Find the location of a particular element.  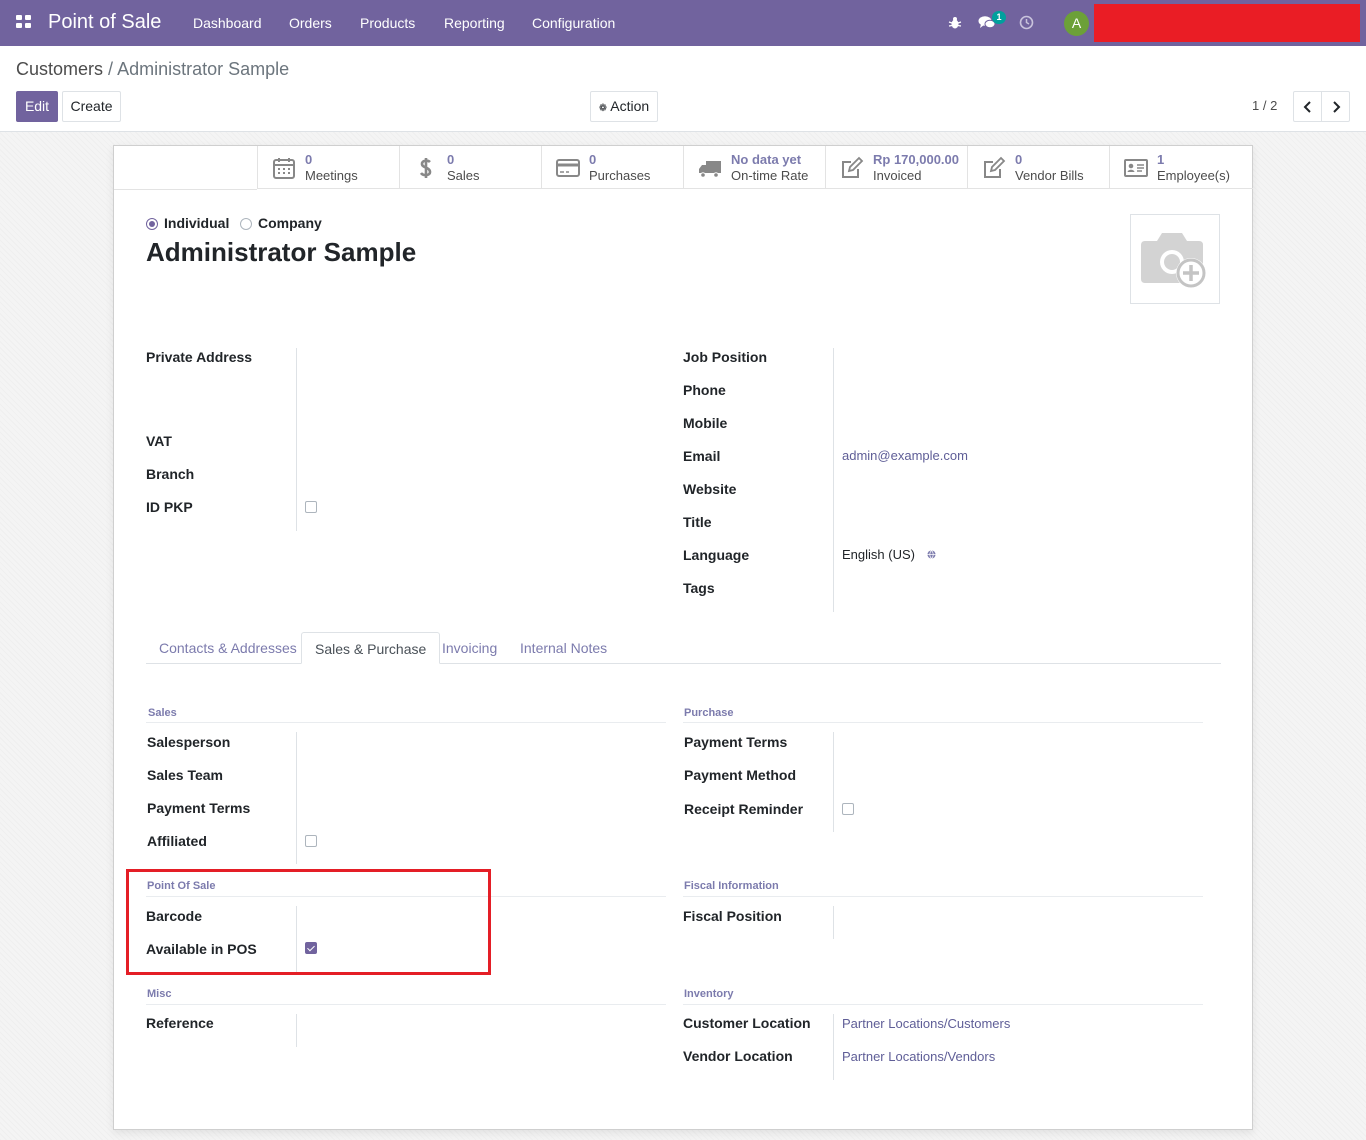

messages-badge: 1 is located at coordinates (999, 17).